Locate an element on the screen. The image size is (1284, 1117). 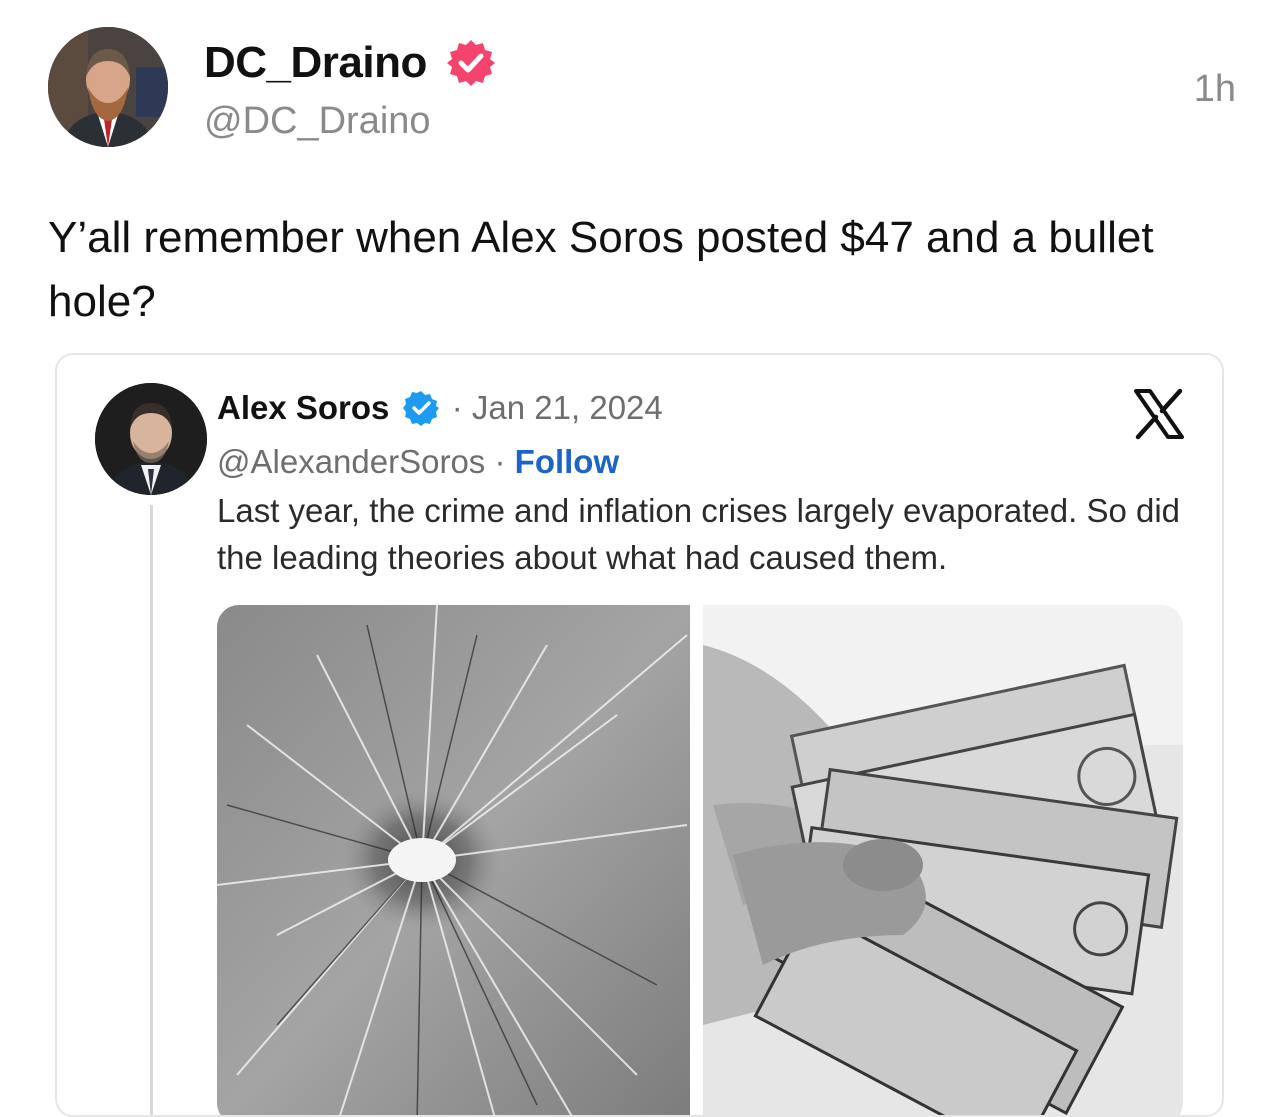
embed-author-avatar is located at coordinates (151, 439).